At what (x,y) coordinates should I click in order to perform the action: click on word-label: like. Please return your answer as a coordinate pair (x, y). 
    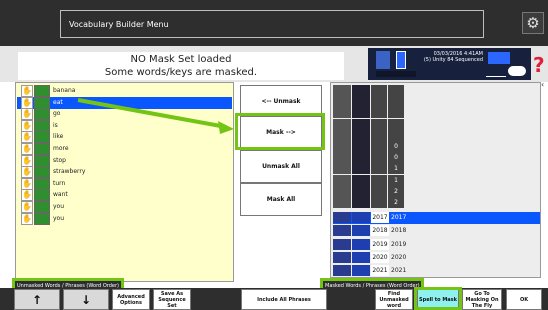
    Looking at the image, I should click on (58, 137).